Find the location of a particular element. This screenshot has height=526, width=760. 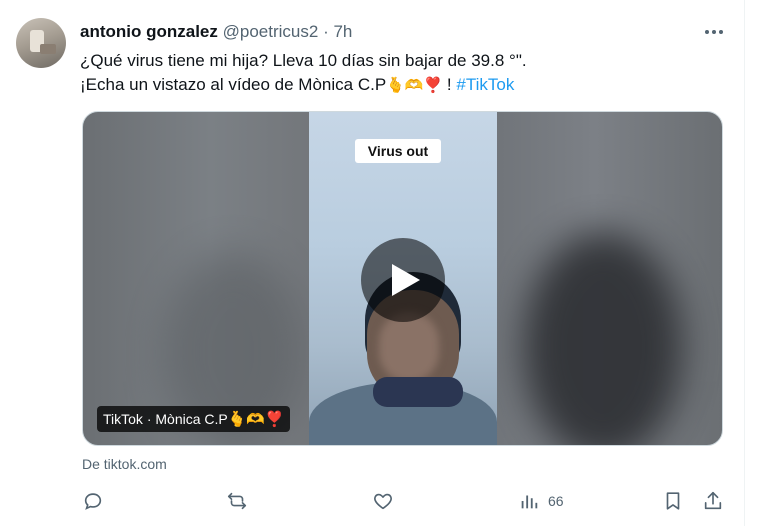

author-name: antonio gonzalez is located at coordinates (149, 31).